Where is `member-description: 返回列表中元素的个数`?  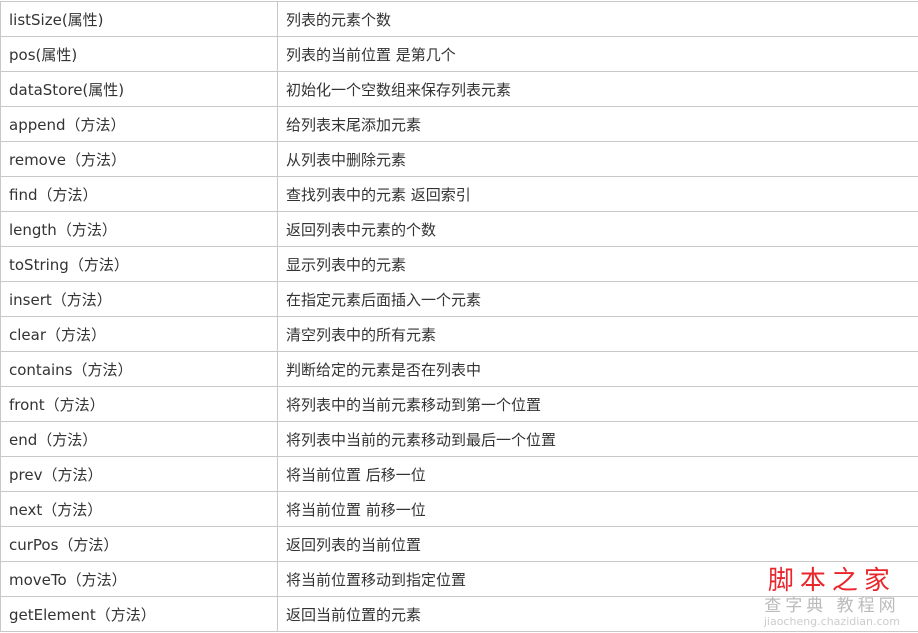 member-description: 返回列表中元素的个数 is located at coordinates (597, 229).